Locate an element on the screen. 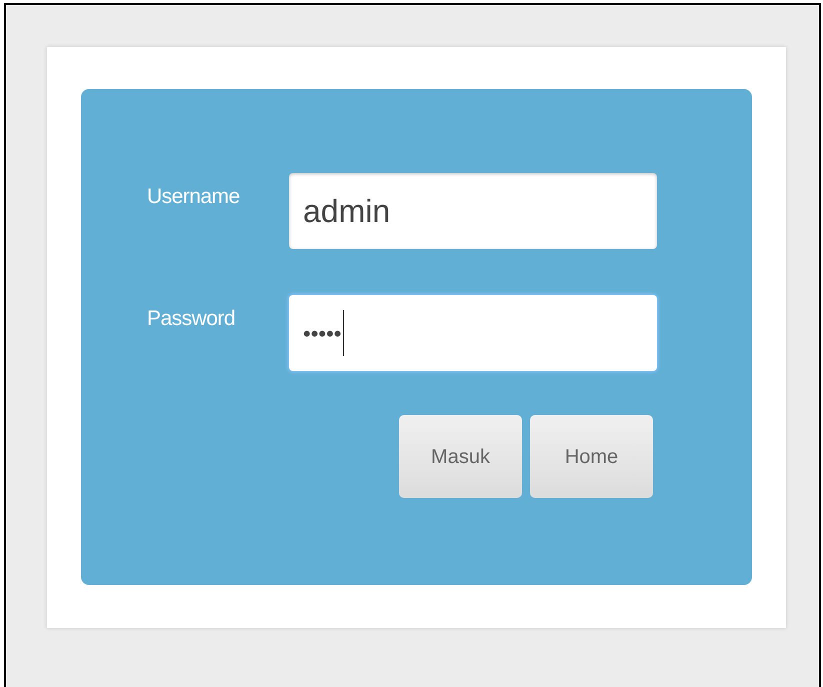 The width and height of the screenshot is (823, 687). form-button: Masuk is located at coordinates (460, 456).